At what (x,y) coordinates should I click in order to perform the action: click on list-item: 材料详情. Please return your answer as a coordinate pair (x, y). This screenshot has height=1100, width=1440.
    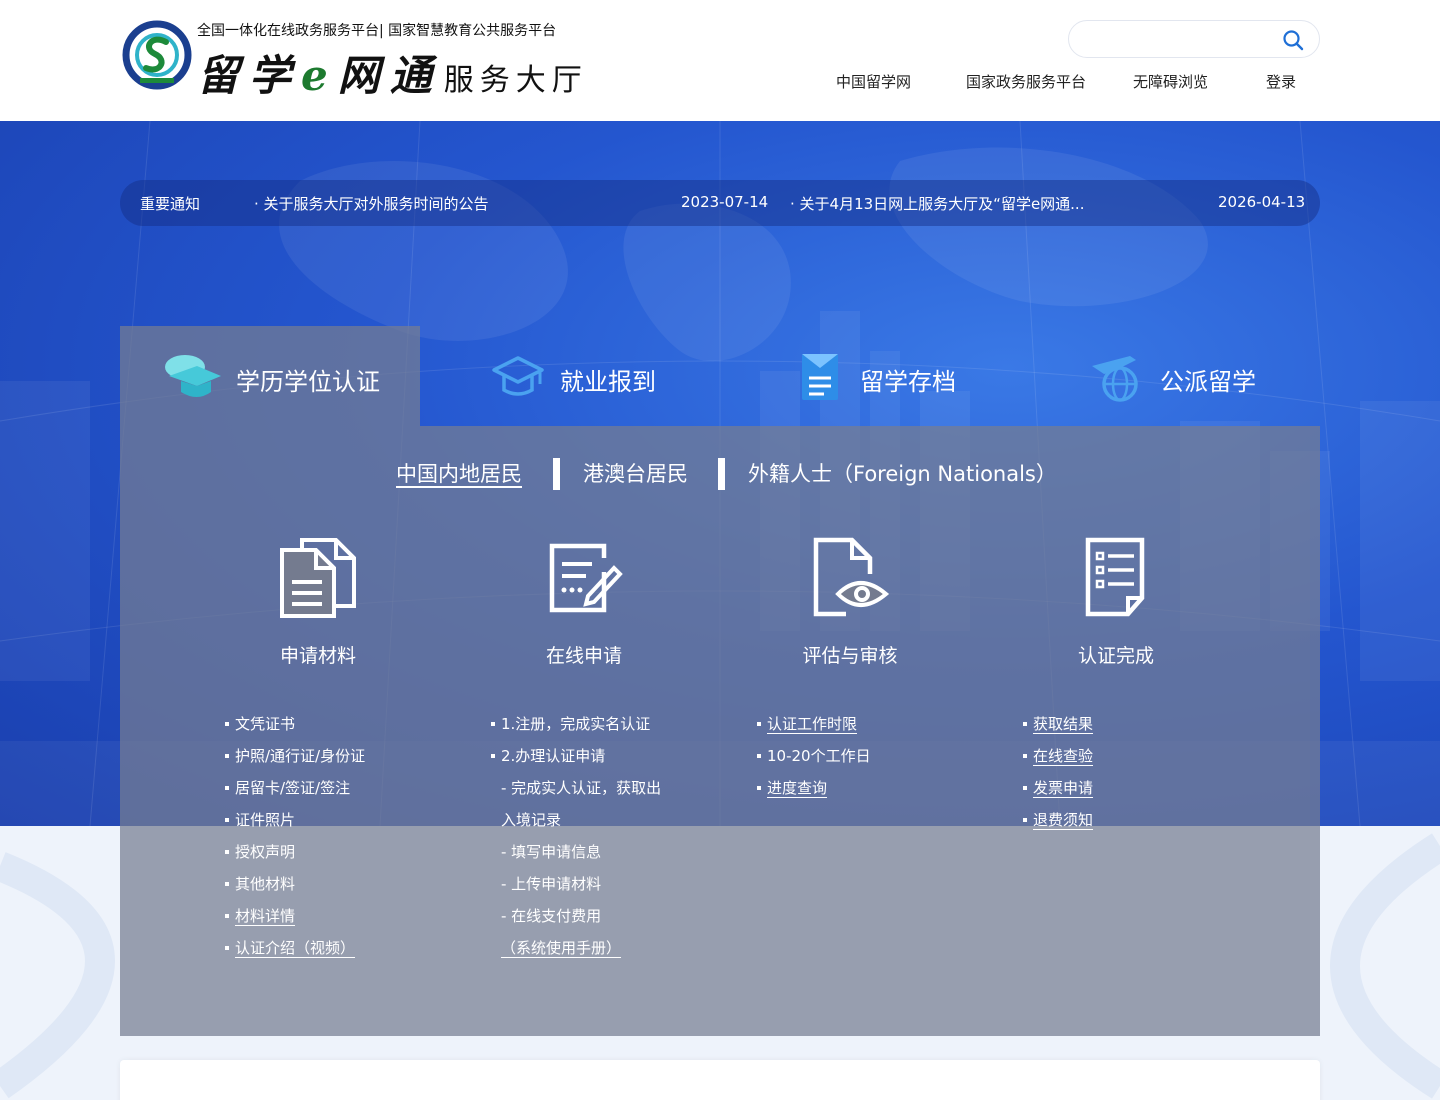
    Looking at the image, I should click on (294, 916).